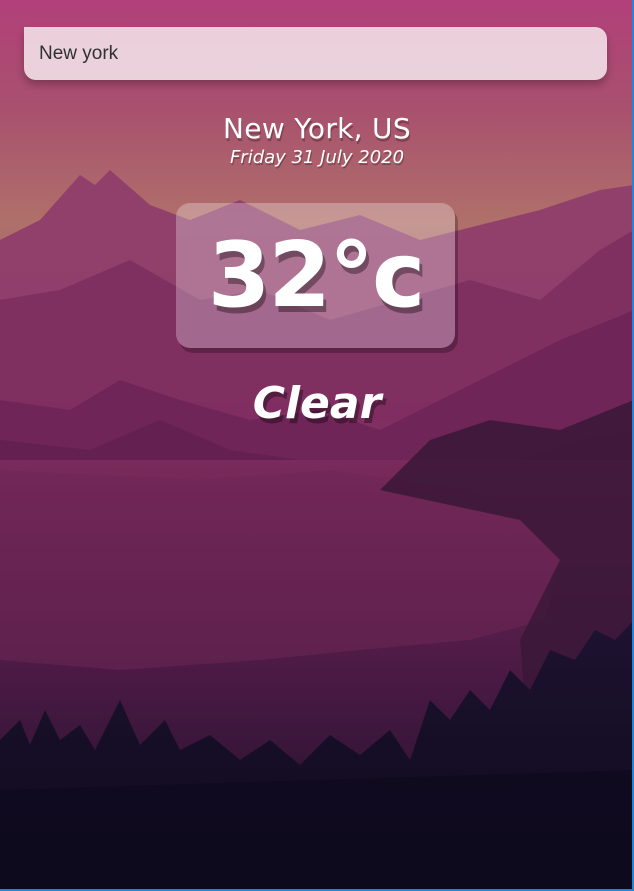  Describe the element at coordinates (315, 275) in the screenshot. I see `temperature-display: 32°c` at that location.